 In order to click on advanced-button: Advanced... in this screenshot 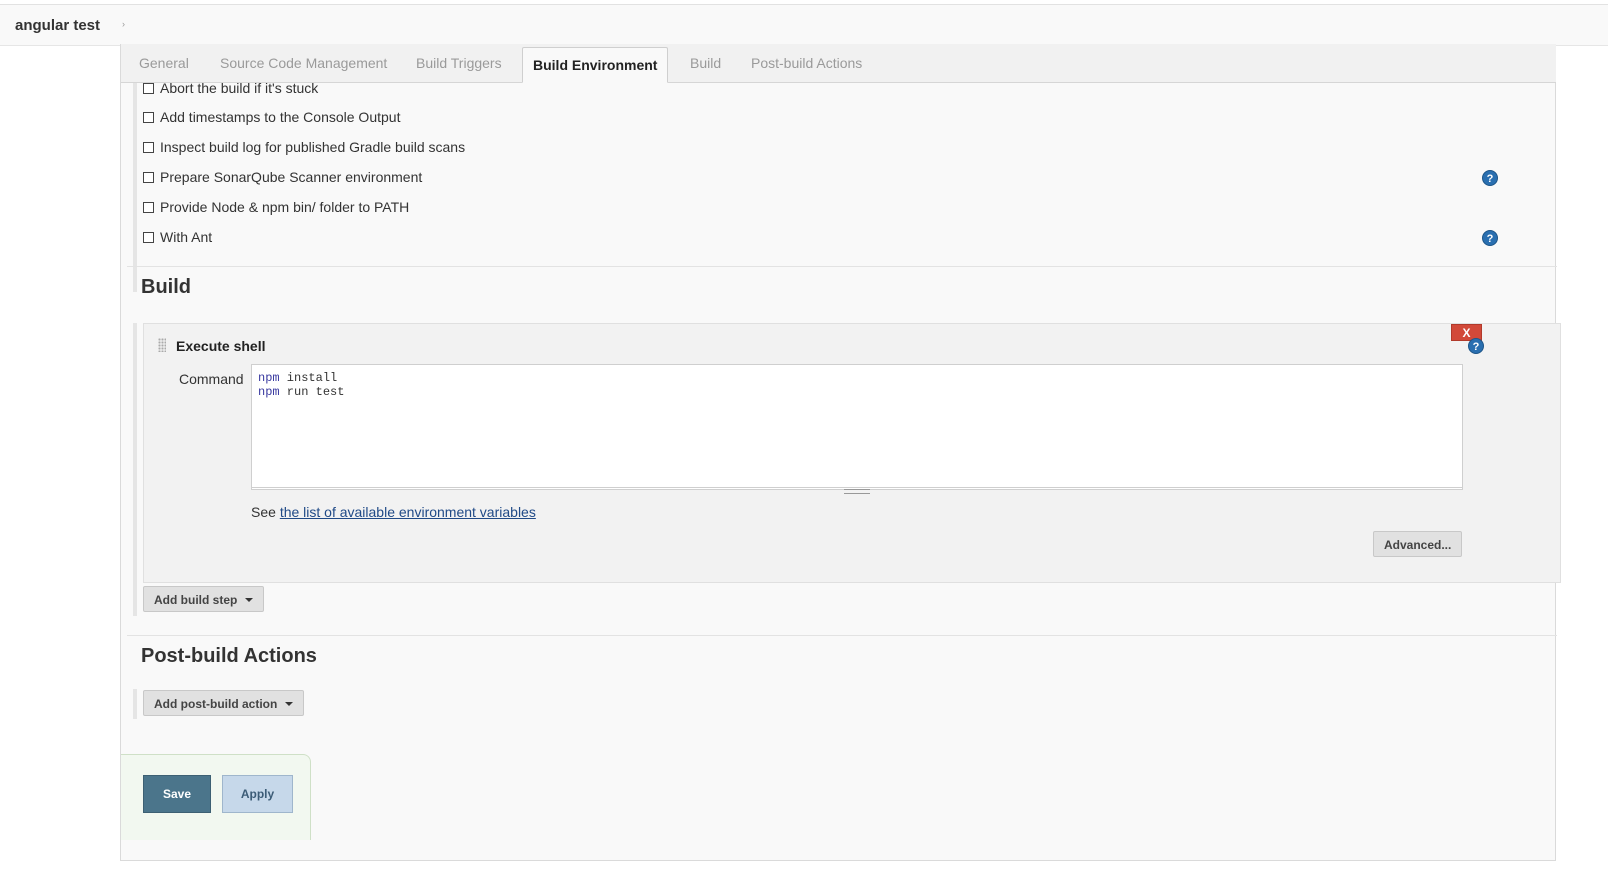, I will do `click(1418, 544)`.